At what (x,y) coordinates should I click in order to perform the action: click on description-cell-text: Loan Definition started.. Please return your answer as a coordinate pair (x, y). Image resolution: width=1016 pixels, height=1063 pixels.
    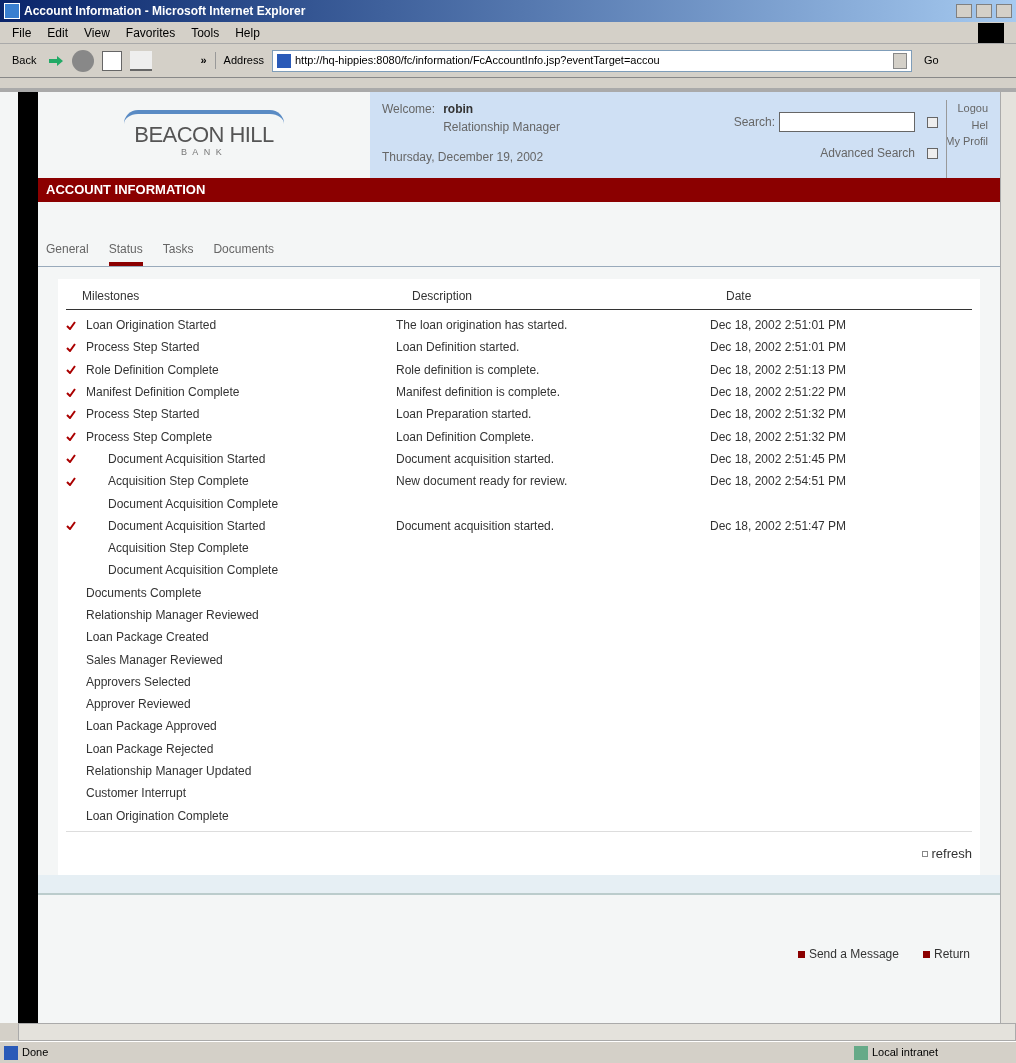
    Looking at the image, I should click on (458, 348).